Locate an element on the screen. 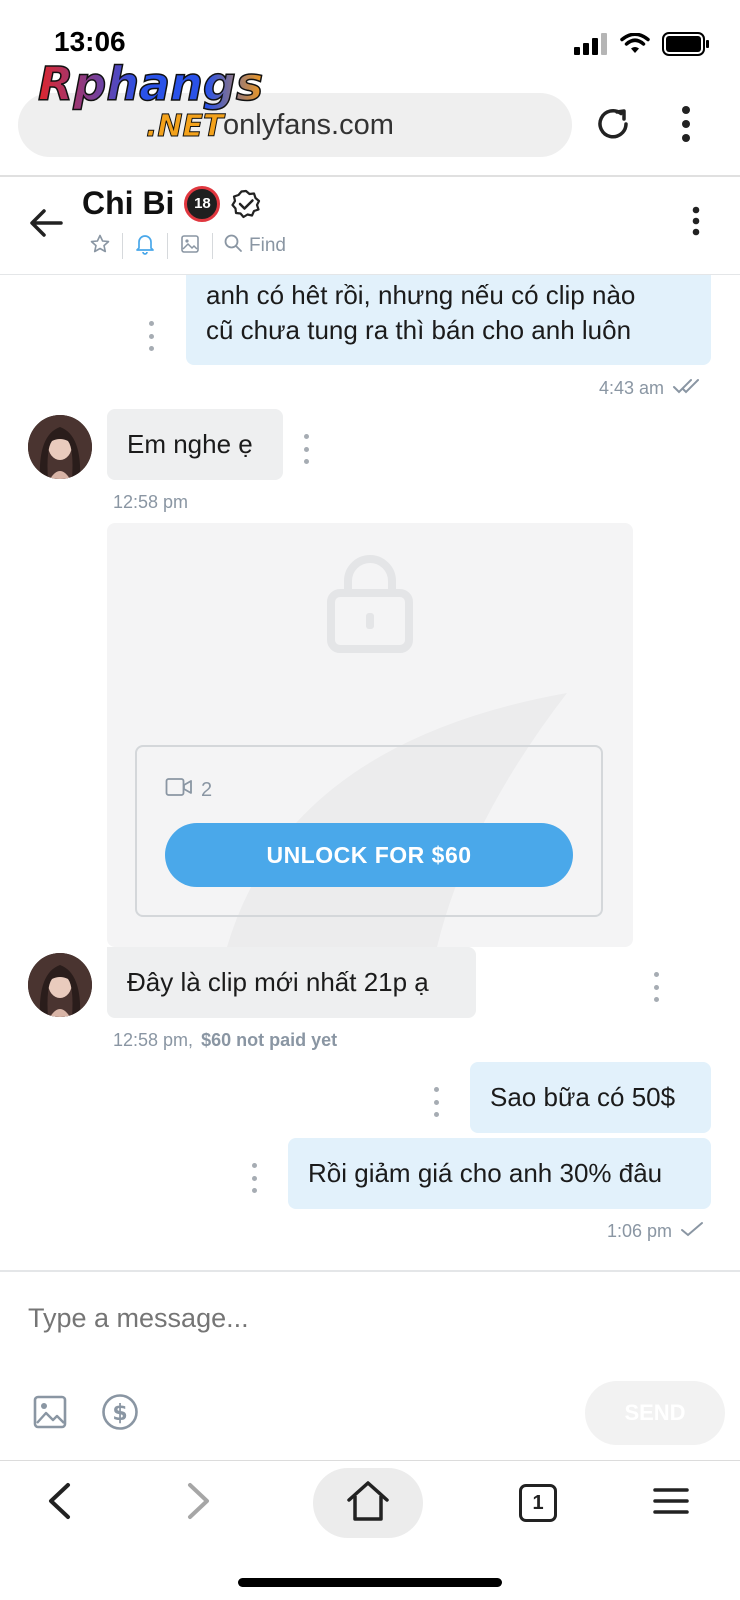  status-icons is located at coordinates (642, 46).